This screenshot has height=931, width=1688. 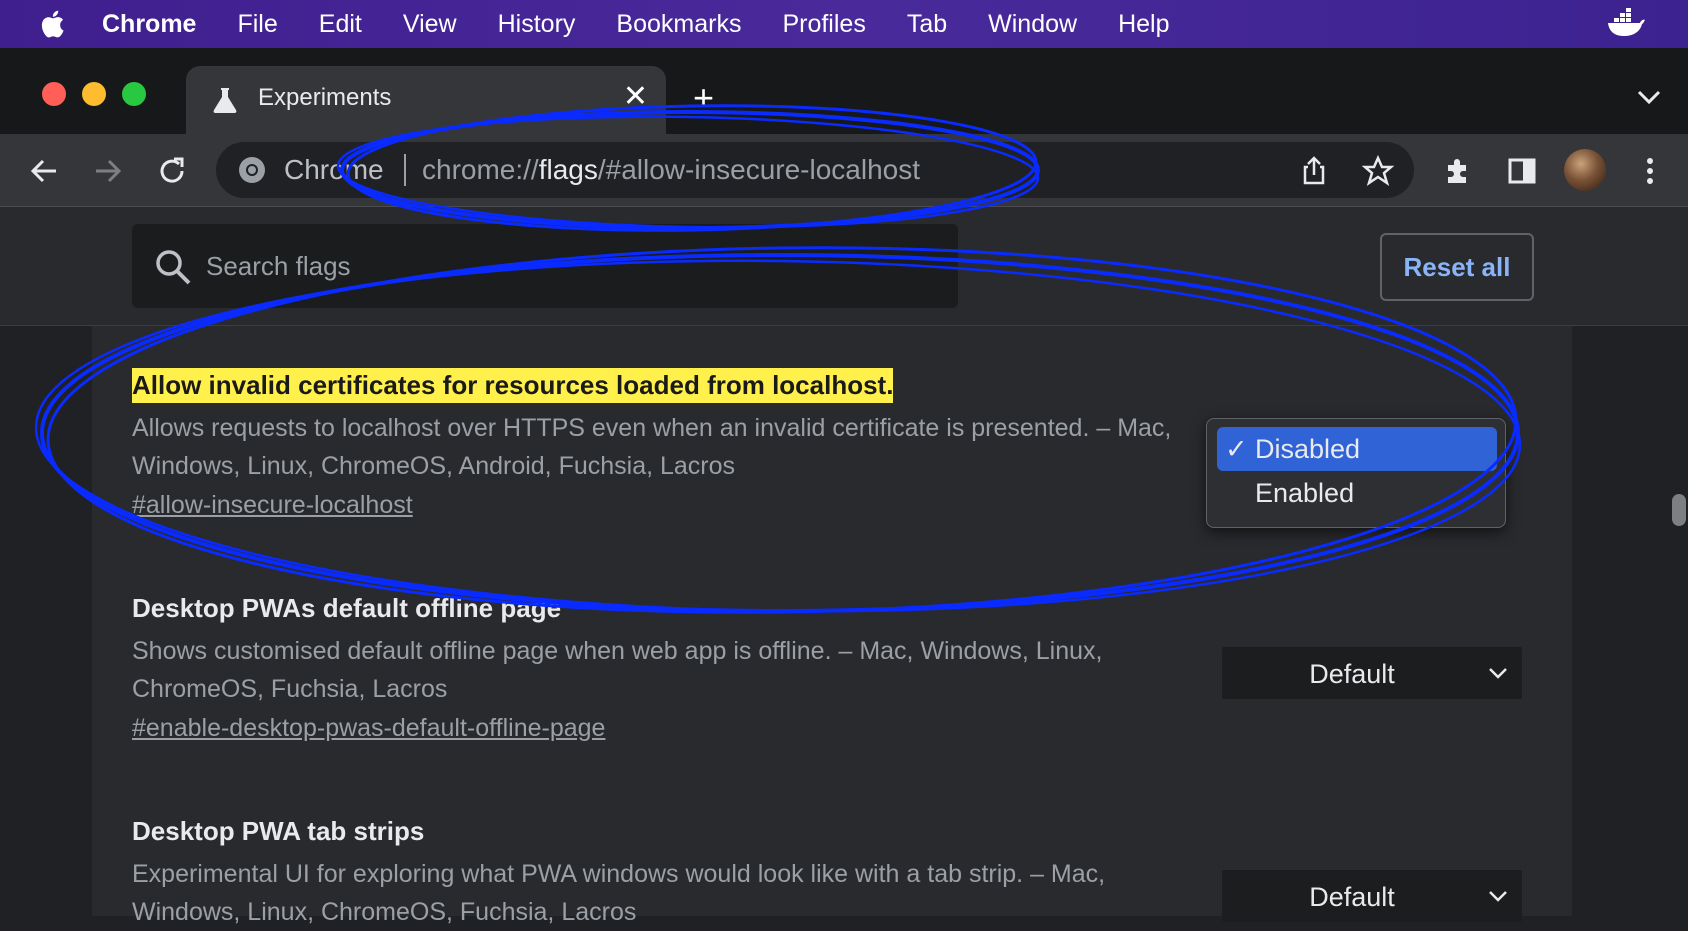 I want to click on search-placeholder: Search flags, so click(x=278, y=266).